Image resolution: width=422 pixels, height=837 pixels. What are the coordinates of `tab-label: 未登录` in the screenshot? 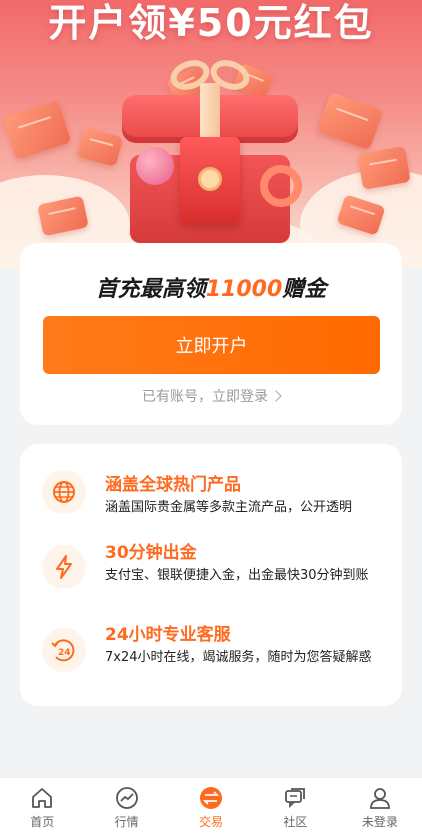 It's located at (379, 822).